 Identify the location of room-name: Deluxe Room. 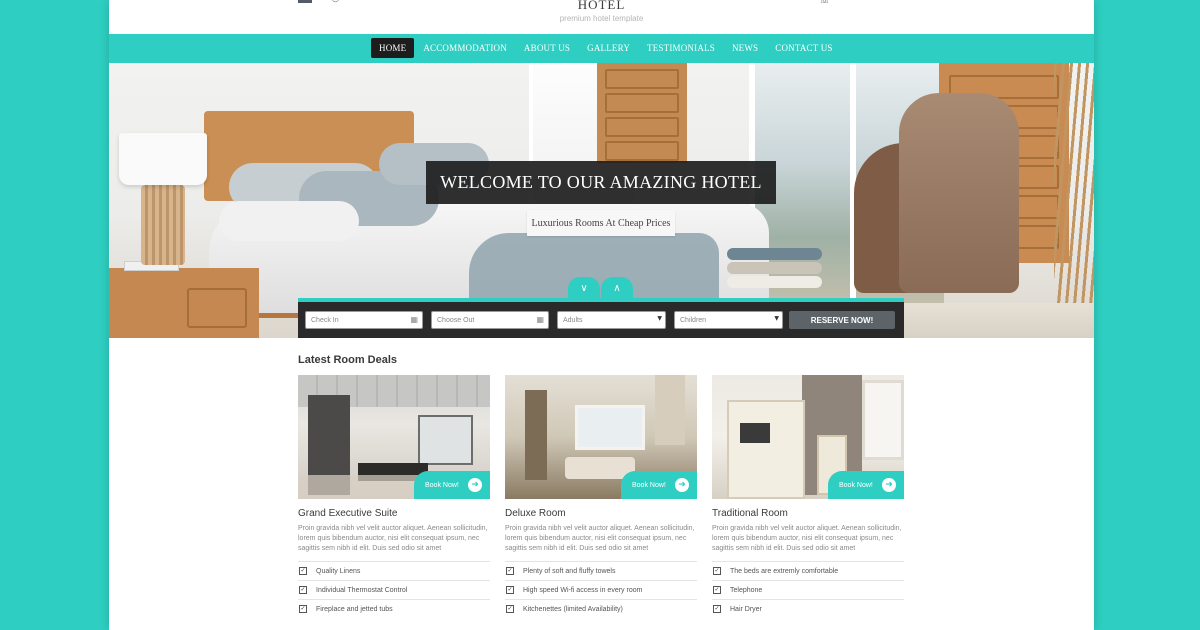
(601, 513).